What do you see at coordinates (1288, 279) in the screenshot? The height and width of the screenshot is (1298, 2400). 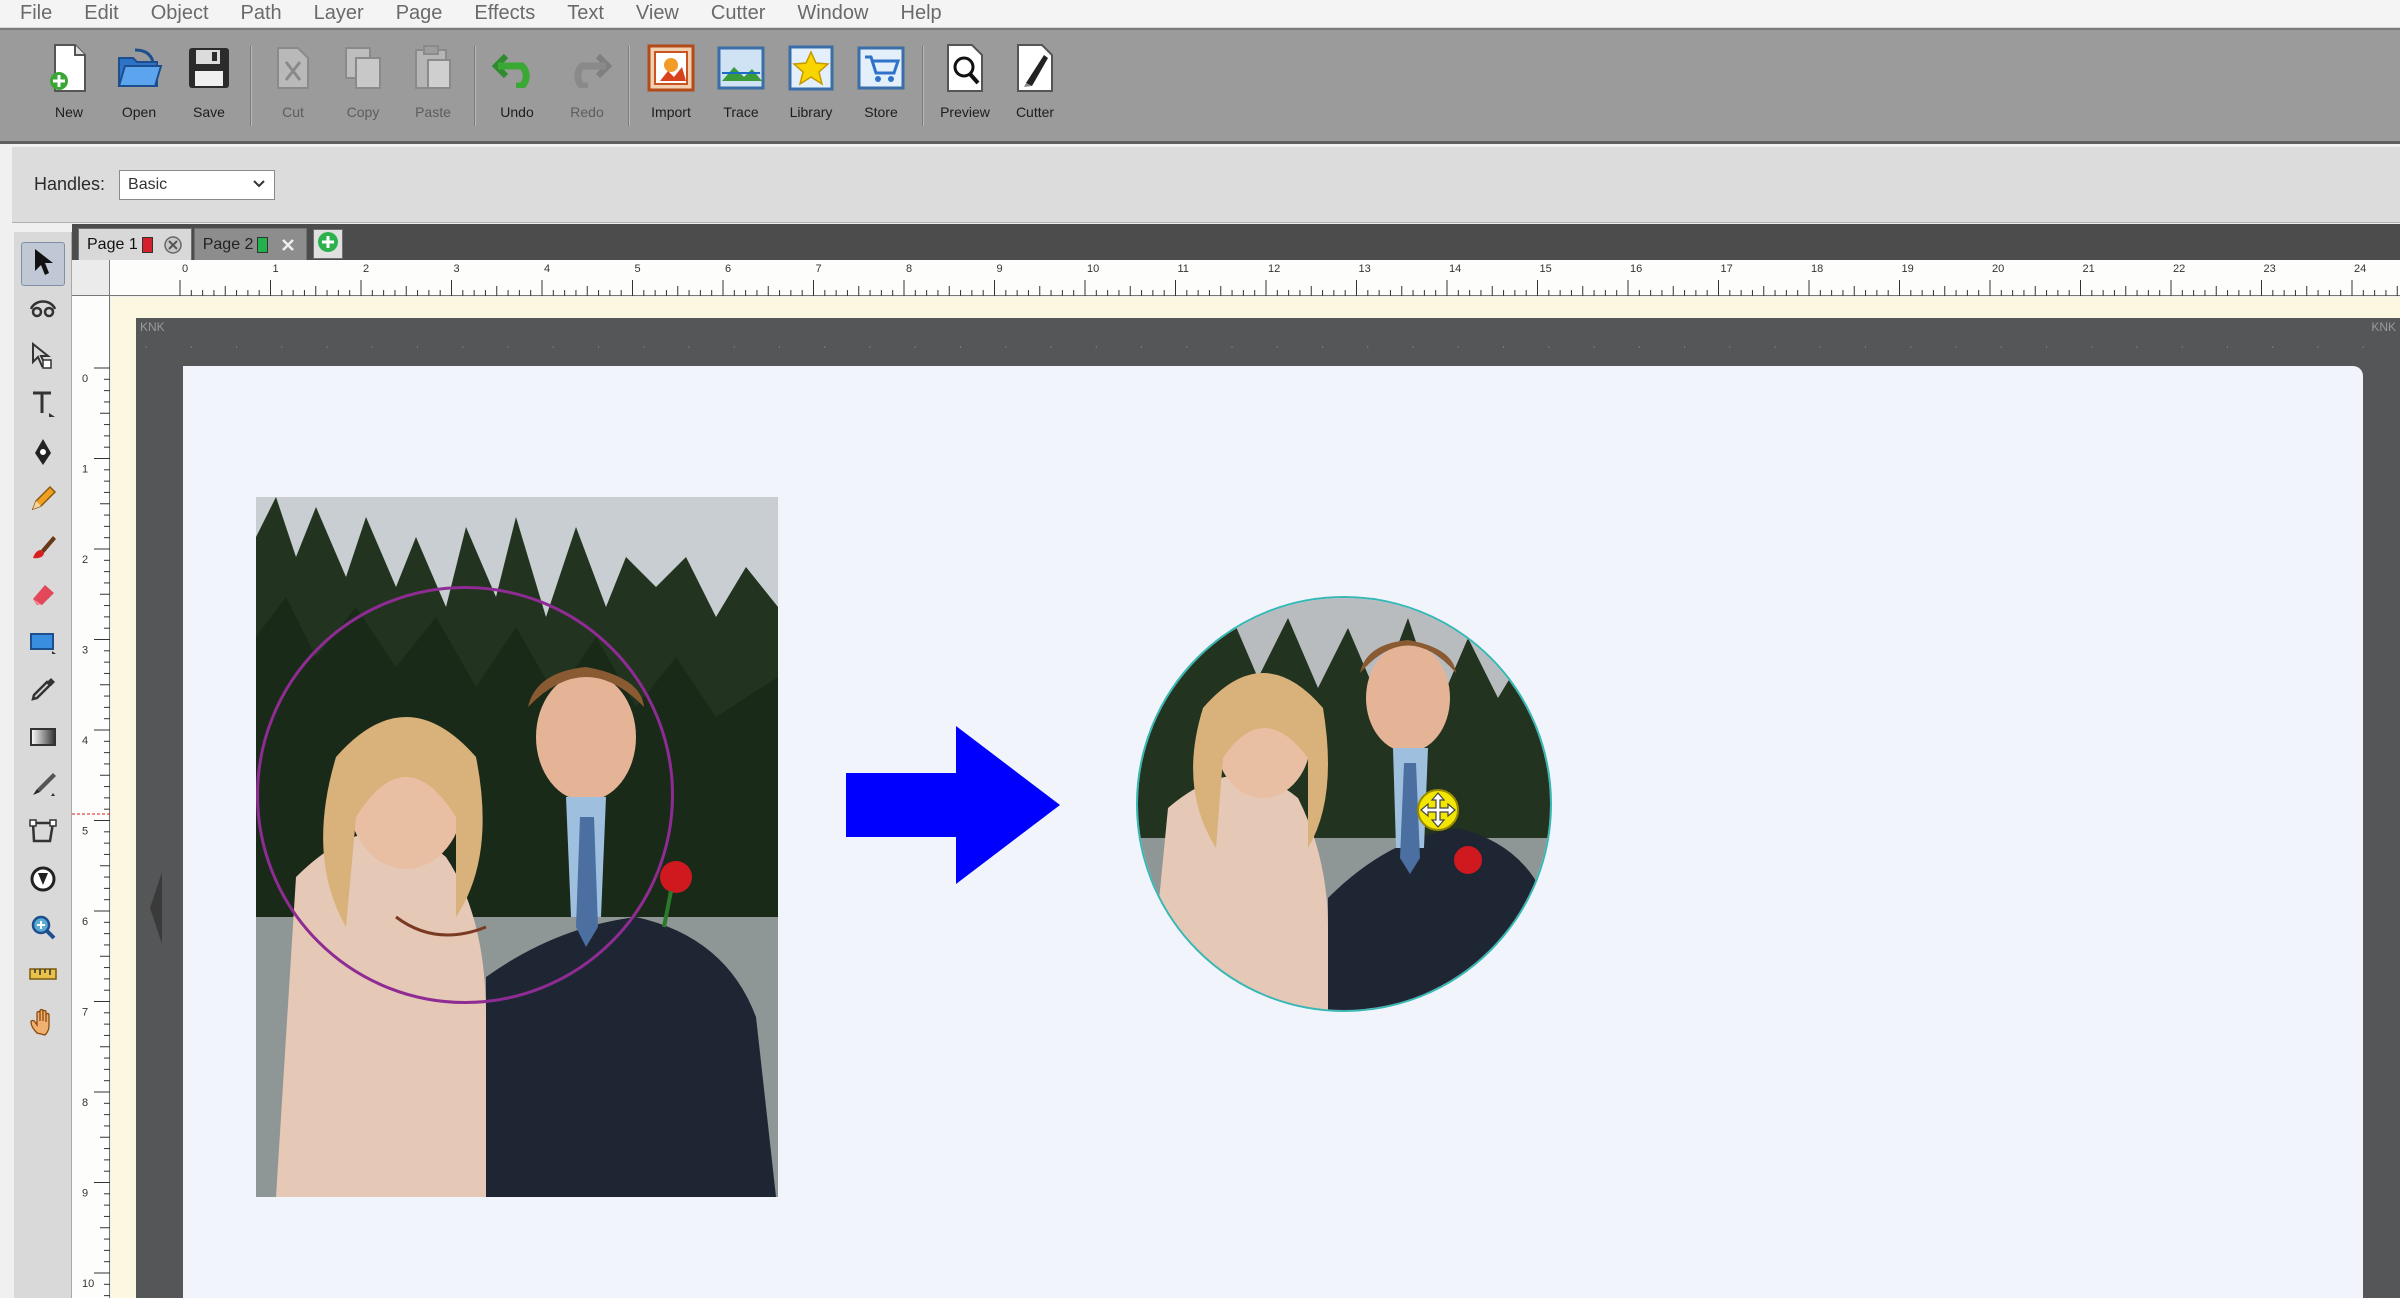 I see `horizontal-ruler-ticks: 0 1 2 3 4 5 6 7 8 9 10 11 12 13 14 15 16 17 18 19 20 21 22 23 24` at bounding box center [1288, 279].